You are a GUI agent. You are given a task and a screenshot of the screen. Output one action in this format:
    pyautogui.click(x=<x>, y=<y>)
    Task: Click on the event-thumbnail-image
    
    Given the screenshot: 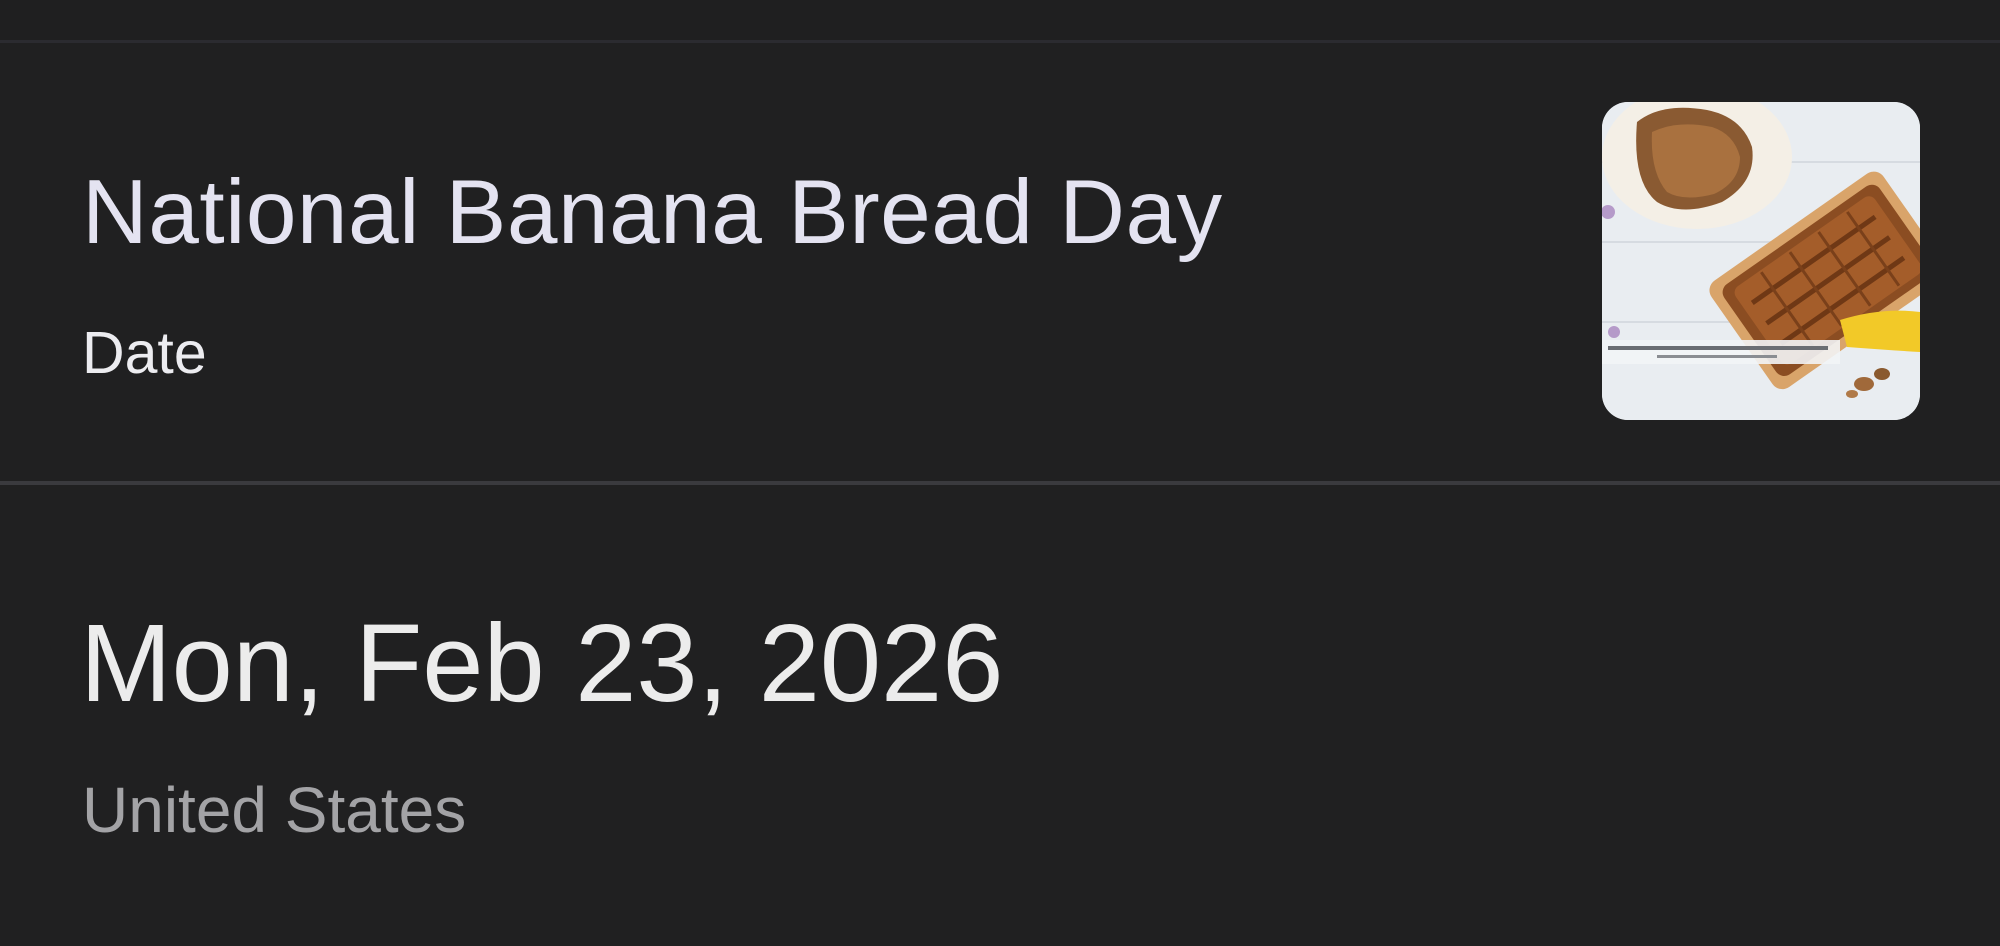 What is the action you would take?
    pyautogui.click(x=1761, y=261)
    